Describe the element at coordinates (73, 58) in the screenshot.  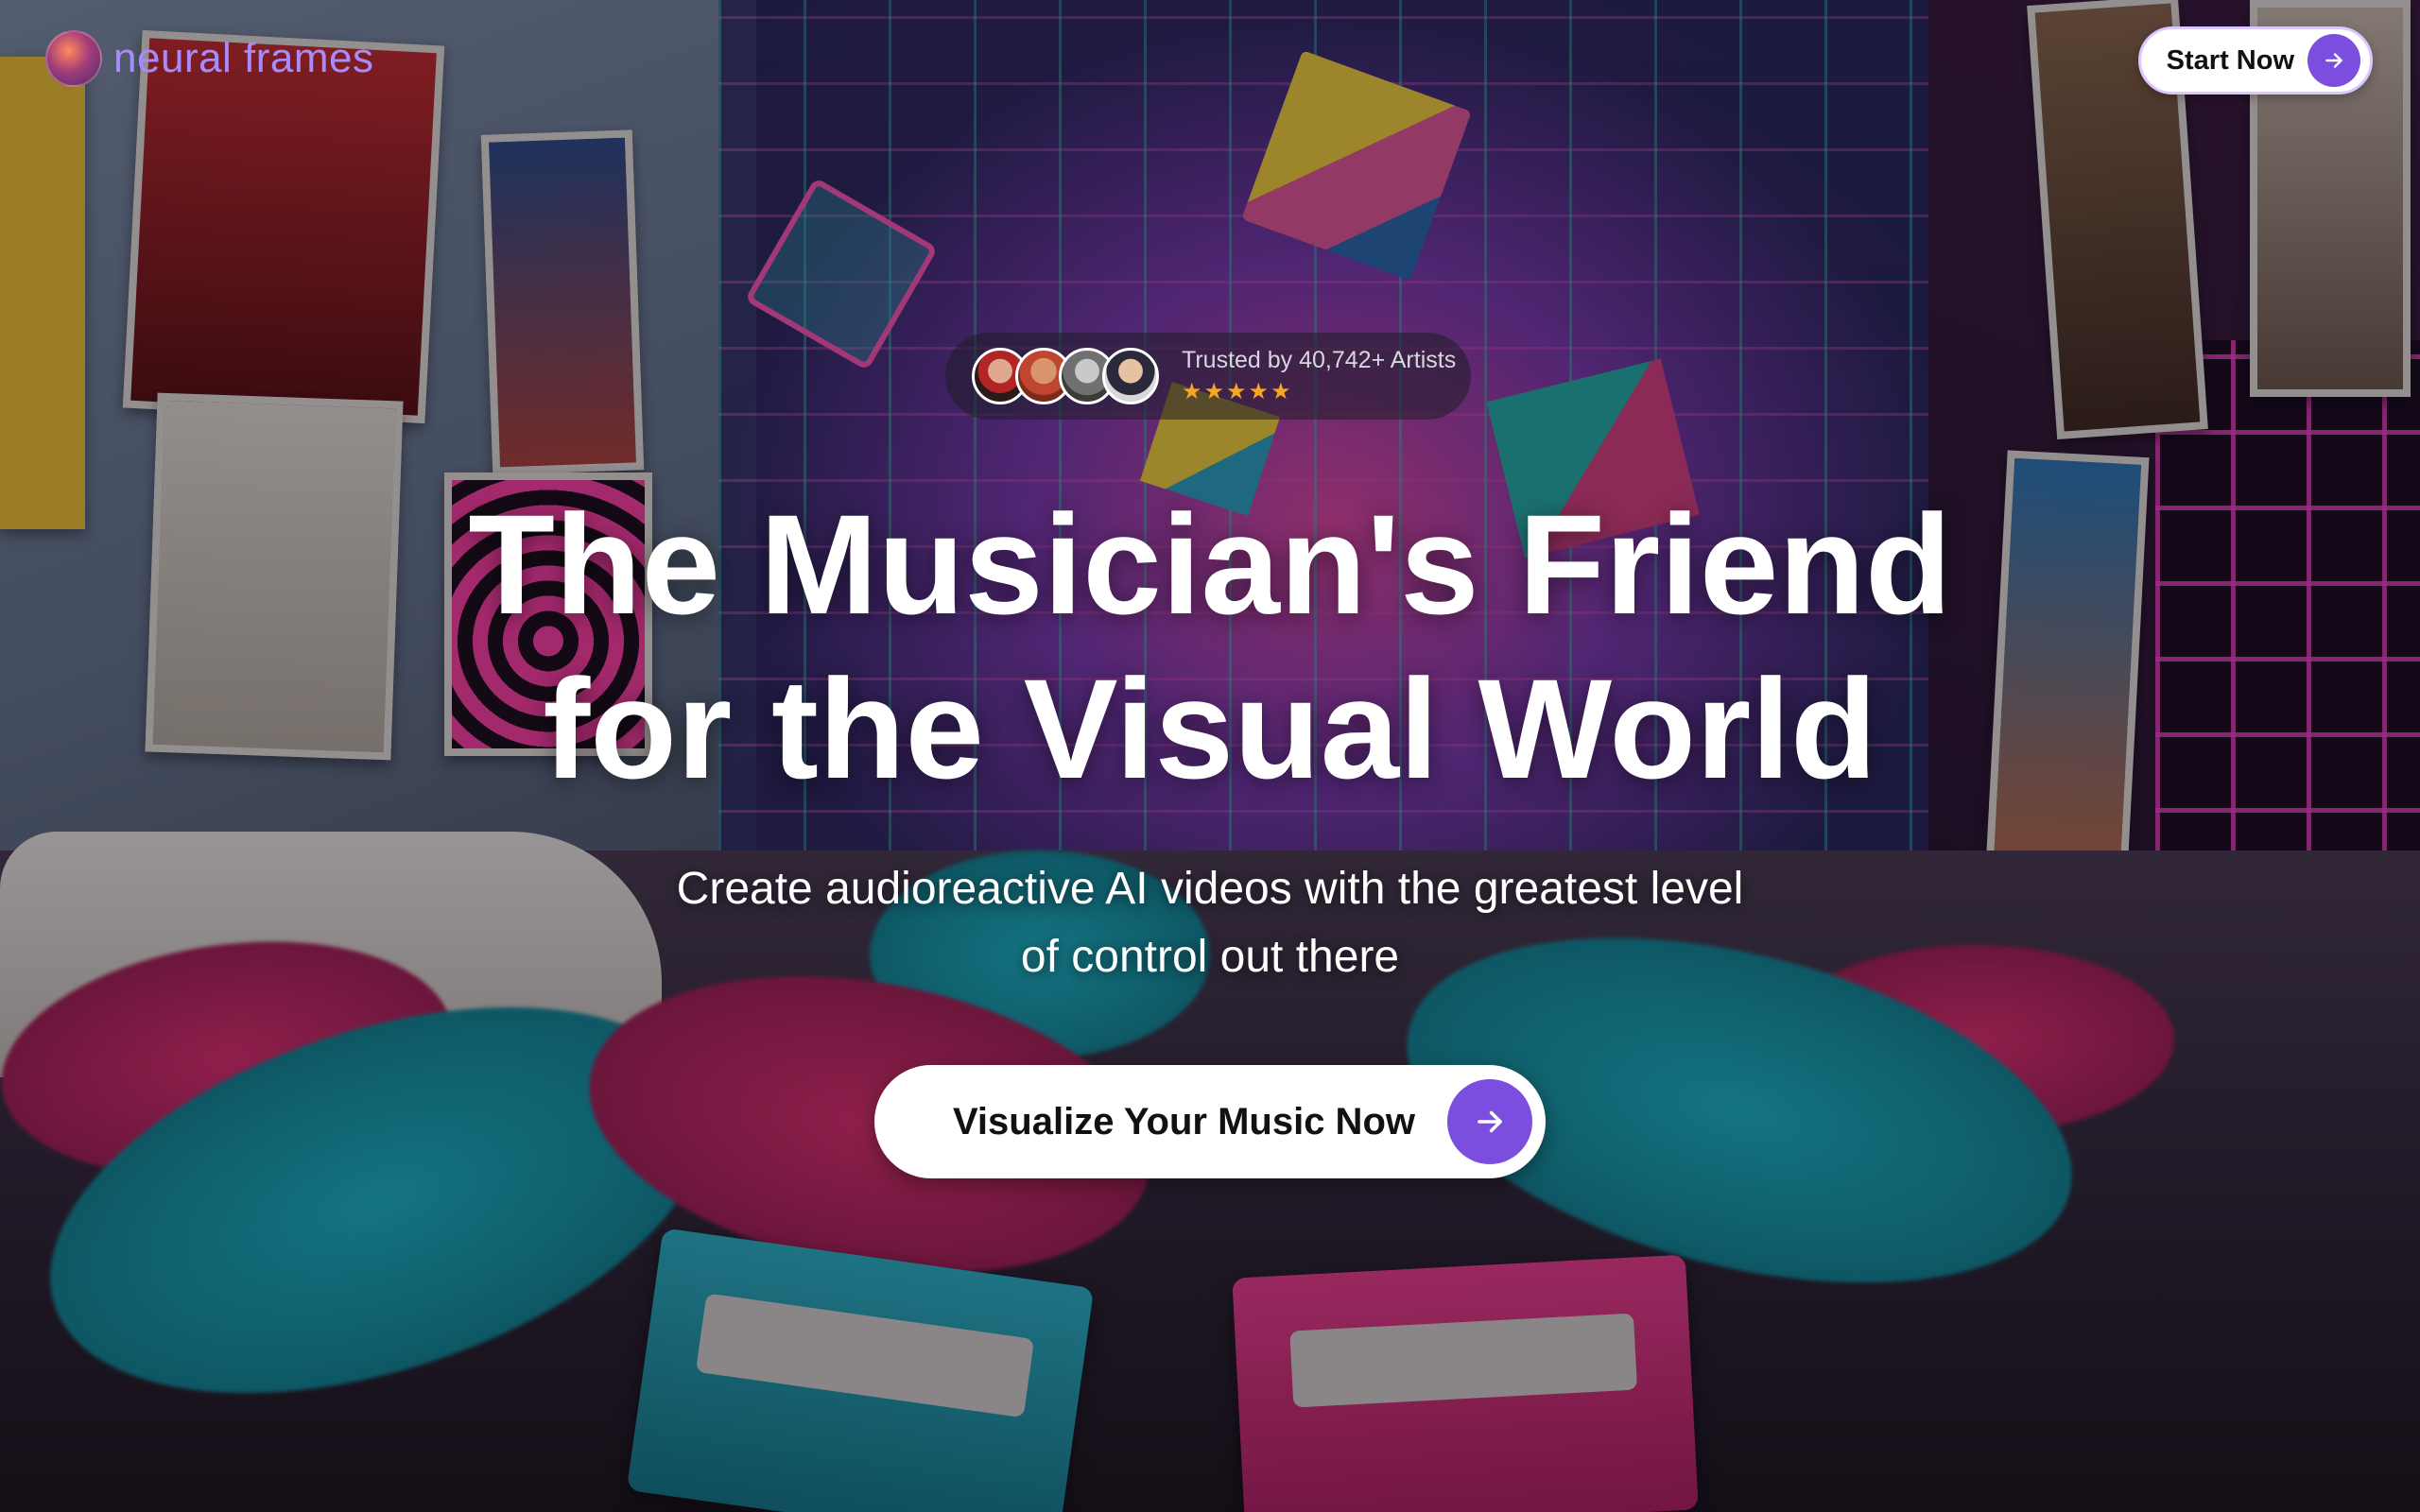
I see `neural-frames-logo-icon` at that location.